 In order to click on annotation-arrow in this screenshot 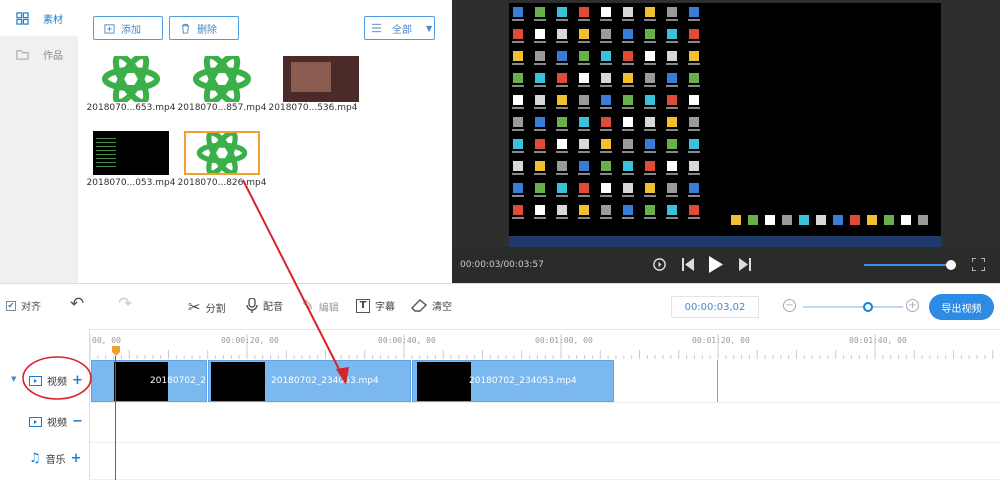, I will do `click(293, 279)`.